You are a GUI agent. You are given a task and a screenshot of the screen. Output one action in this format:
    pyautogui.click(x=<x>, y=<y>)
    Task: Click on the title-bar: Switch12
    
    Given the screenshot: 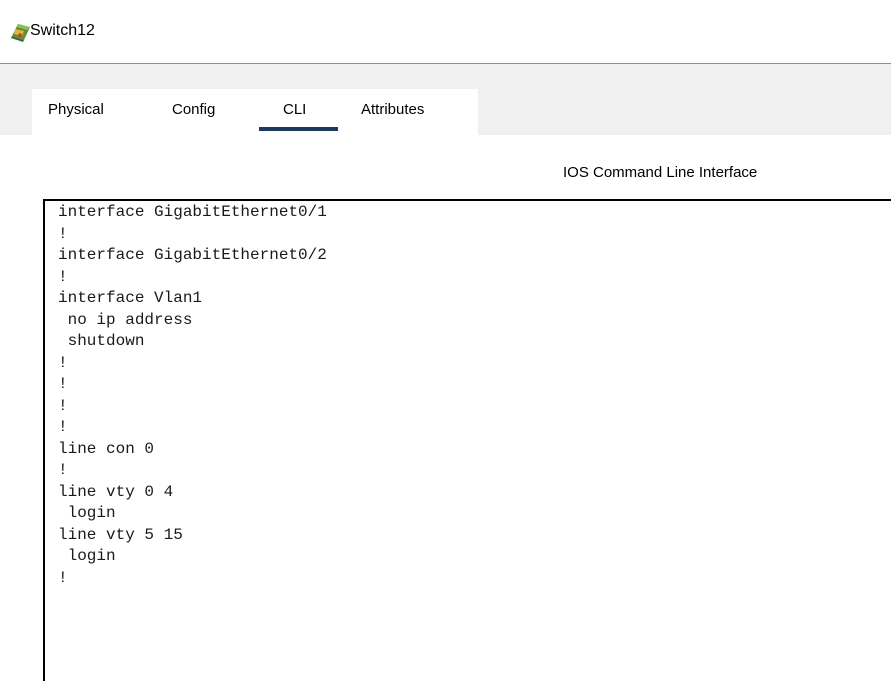 What is the action you would take?
    pyautogui.click(x=445, y=32)
    